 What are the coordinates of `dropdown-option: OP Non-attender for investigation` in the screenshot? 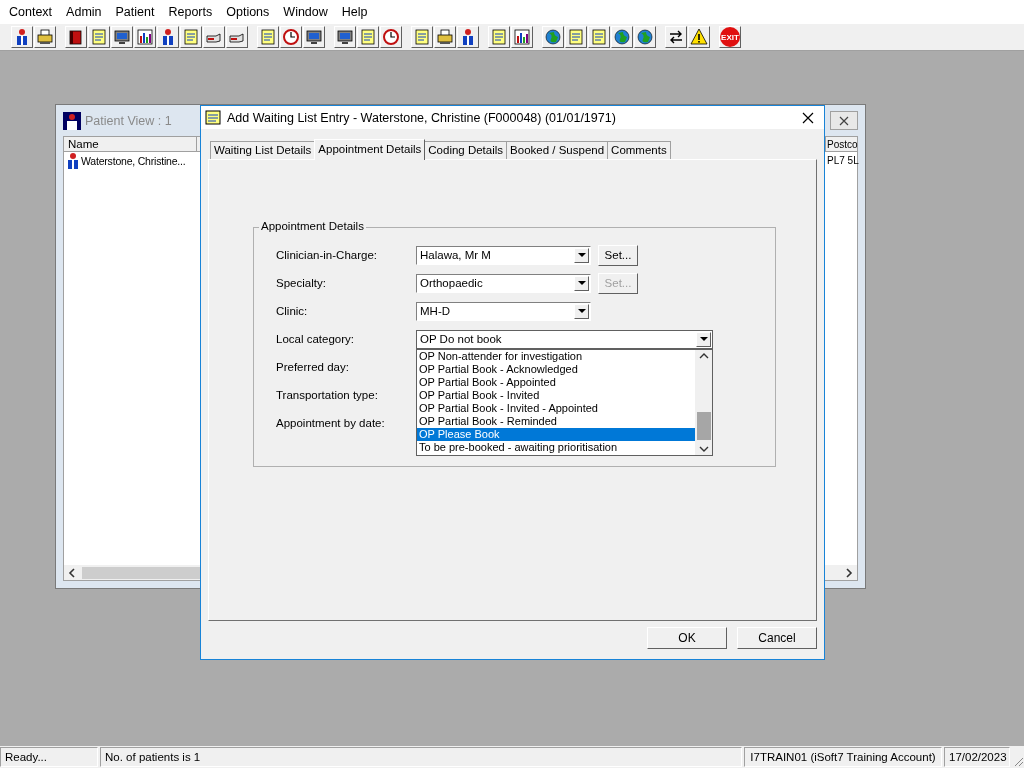 It's located at (556, 356).